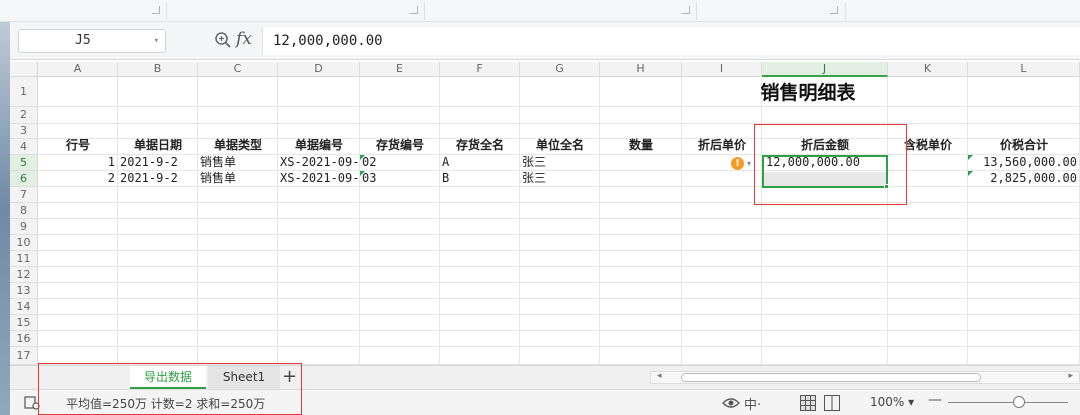  What do you see at coordinates (935, 400) in the screenshot?
I see `zoom-out-button: —` at bounding box center [935, 400].